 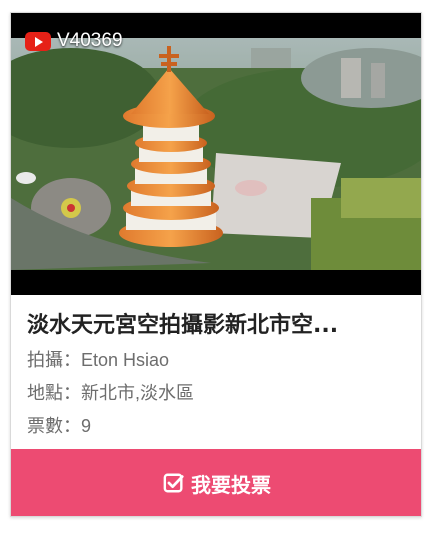 What do you see at coordinates (38, 41) in the screenshot?
I see `youtube-icon` at bounding box center [38, 41].